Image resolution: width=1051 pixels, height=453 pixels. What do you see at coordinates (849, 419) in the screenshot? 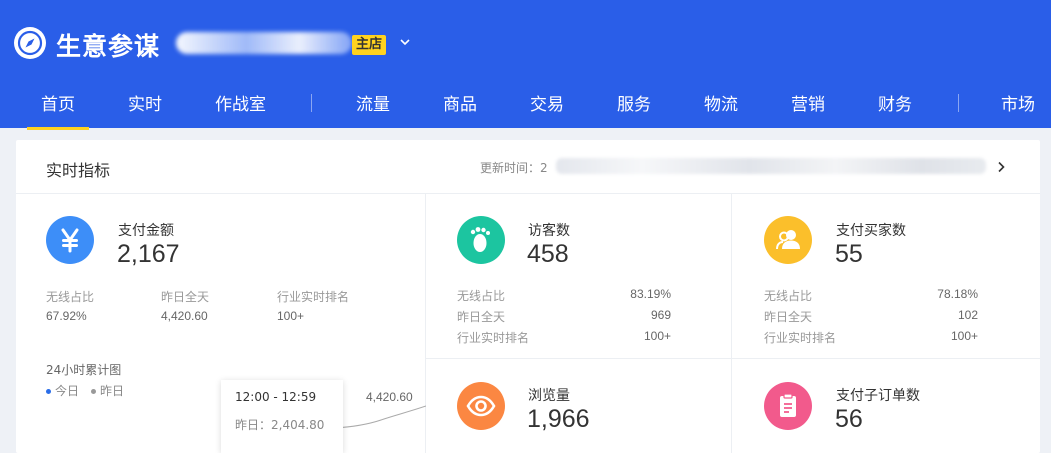
I see `metric-value: 56` at bounding box center [849, 419].